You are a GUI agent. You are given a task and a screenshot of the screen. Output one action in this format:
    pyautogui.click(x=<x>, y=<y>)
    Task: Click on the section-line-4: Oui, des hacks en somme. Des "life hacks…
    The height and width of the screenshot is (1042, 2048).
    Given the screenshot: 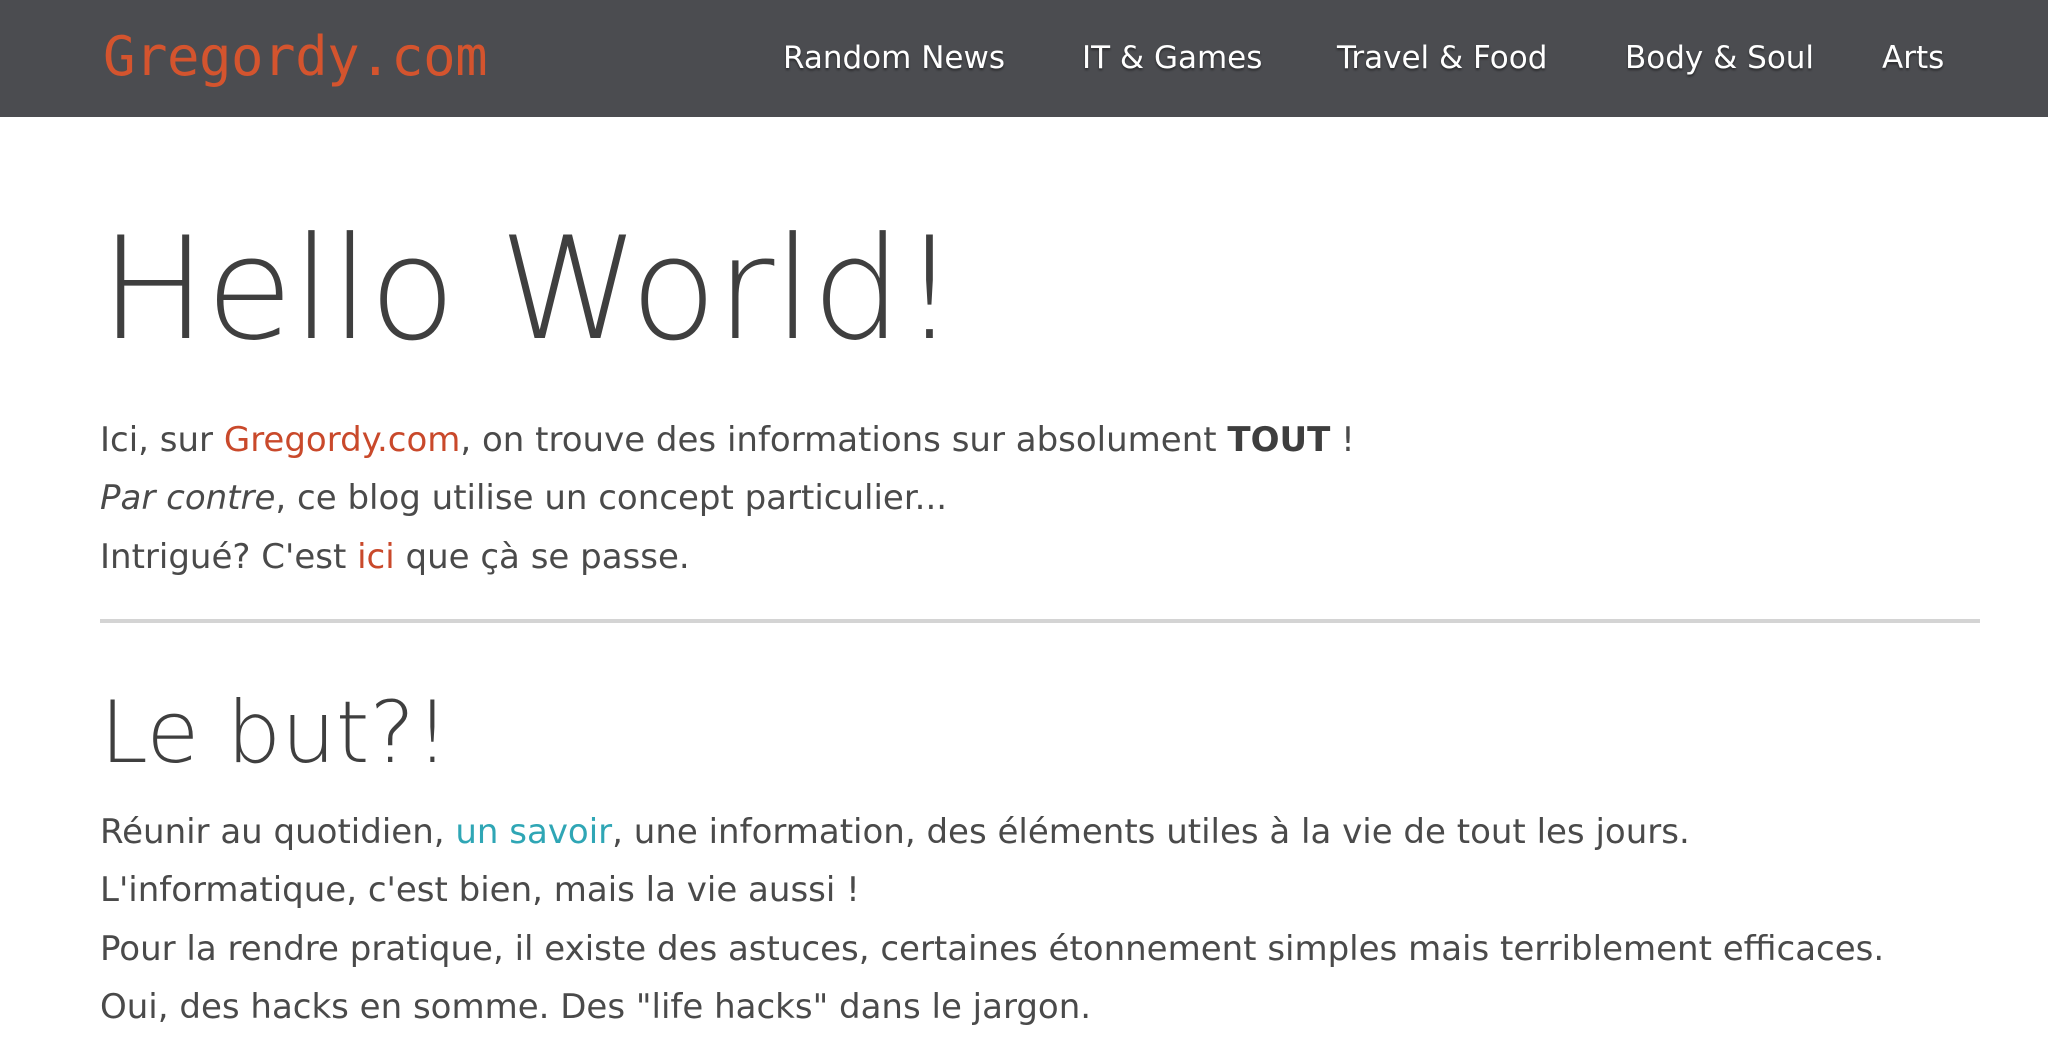 What is the action you would take?
    pyautogui.click(x=596, y=1007)
    